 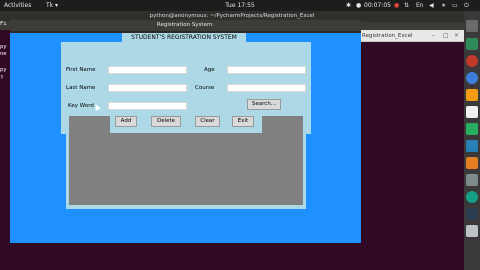 I want to click on recording-time: 00:07:05, so click(x=377, y=5).